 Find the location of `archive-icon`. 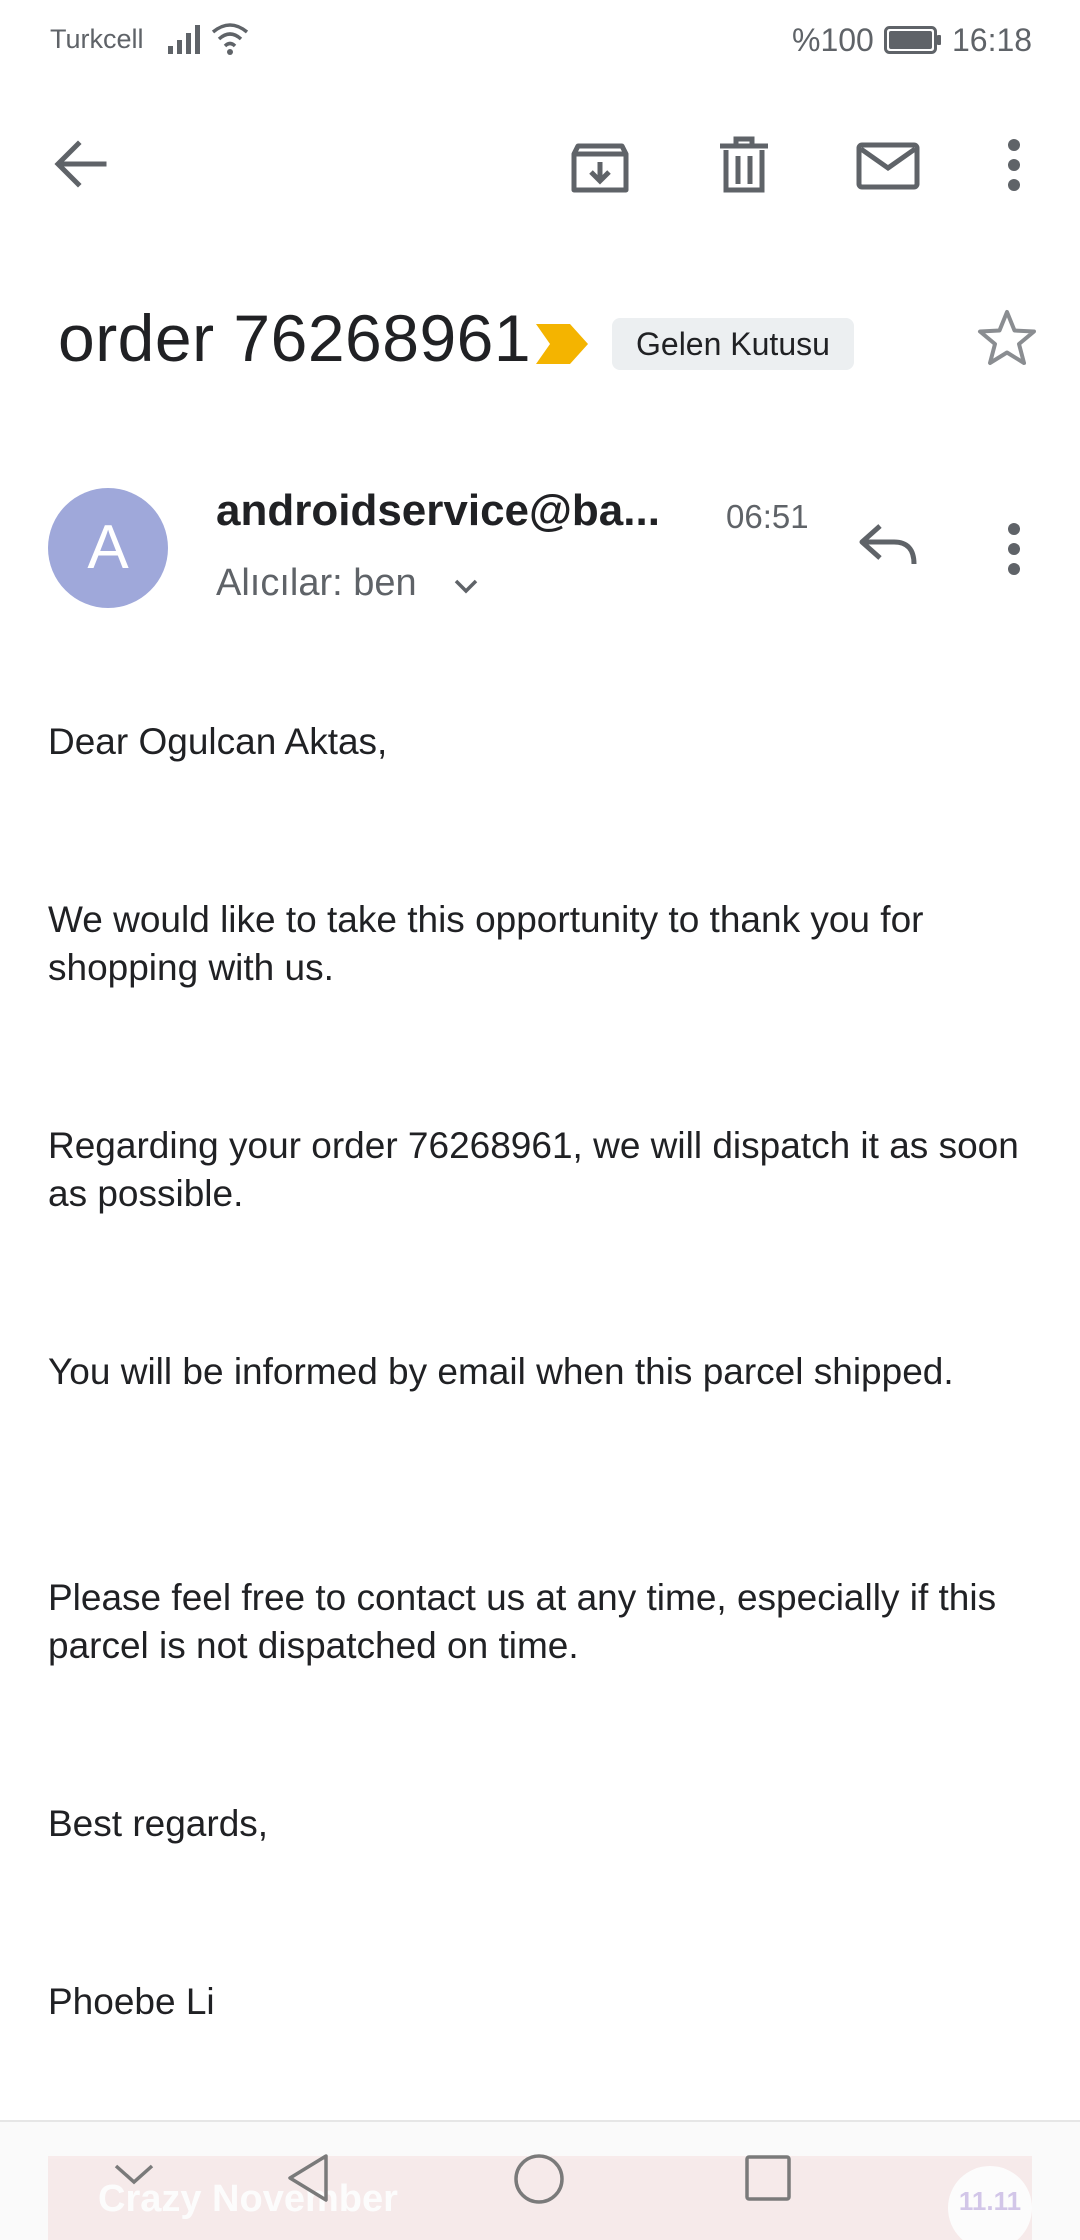

archive-icon is located at coordinates (600, 166).